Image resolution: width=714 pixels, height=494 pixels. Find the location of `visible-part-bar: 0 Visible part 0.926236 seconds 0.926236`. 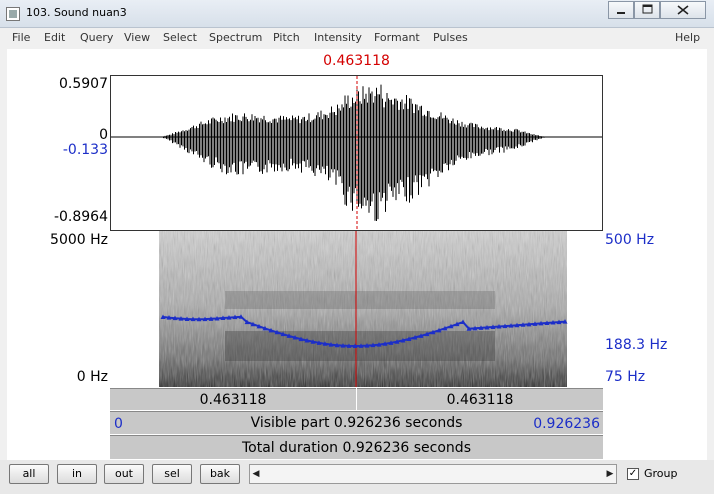

visible-part-bar: 0 Visible part 0.926236 seconds 0.926236 is located at coordinates (356, 422).